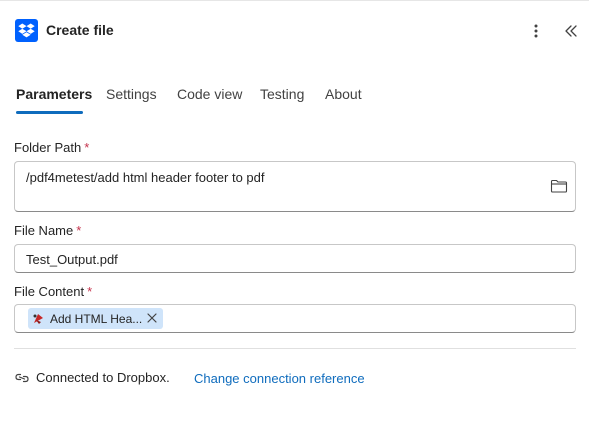 The width and height of the screenshot is (589, 430). What do you see at coordinates (26, 30) in the screenshot?
I see `dropbox-icon` at bounding box center [26, 30].